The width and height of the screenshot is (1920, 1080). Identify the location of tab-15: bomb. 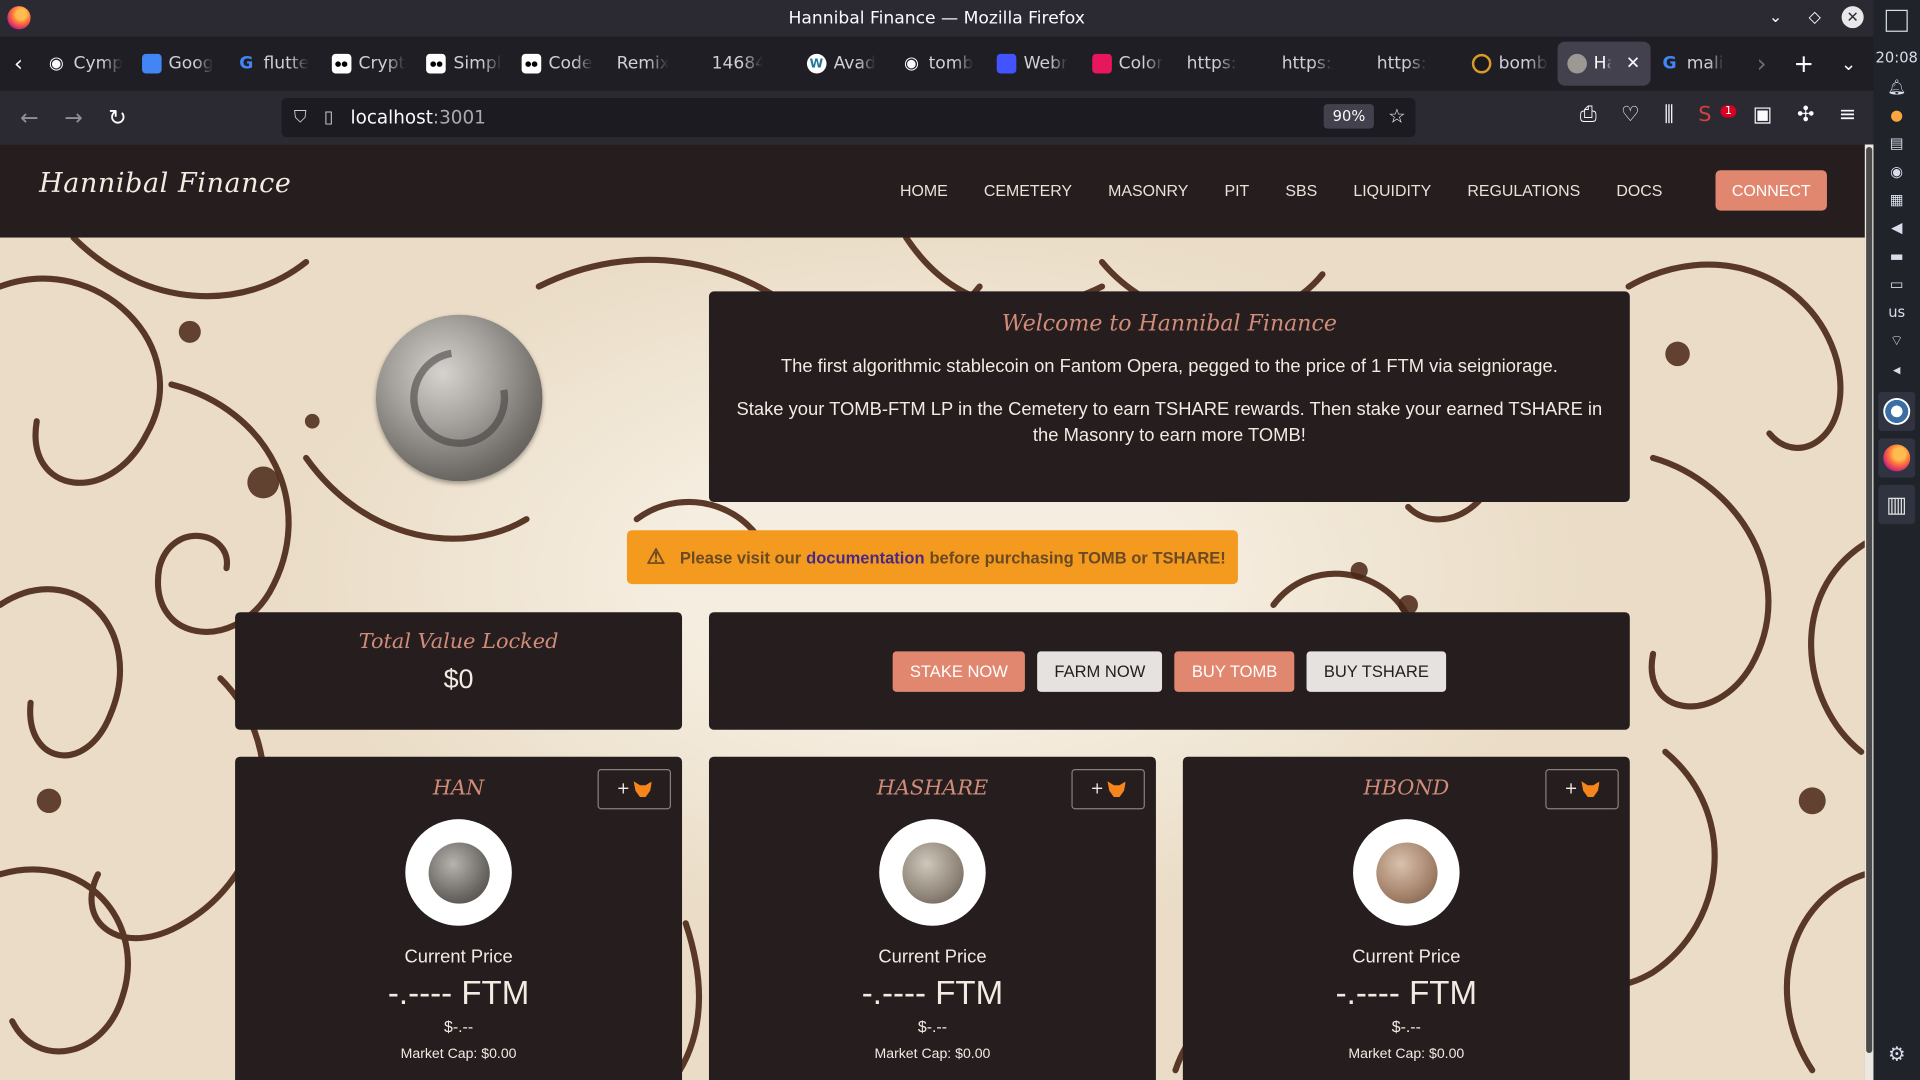
(1509, 64).